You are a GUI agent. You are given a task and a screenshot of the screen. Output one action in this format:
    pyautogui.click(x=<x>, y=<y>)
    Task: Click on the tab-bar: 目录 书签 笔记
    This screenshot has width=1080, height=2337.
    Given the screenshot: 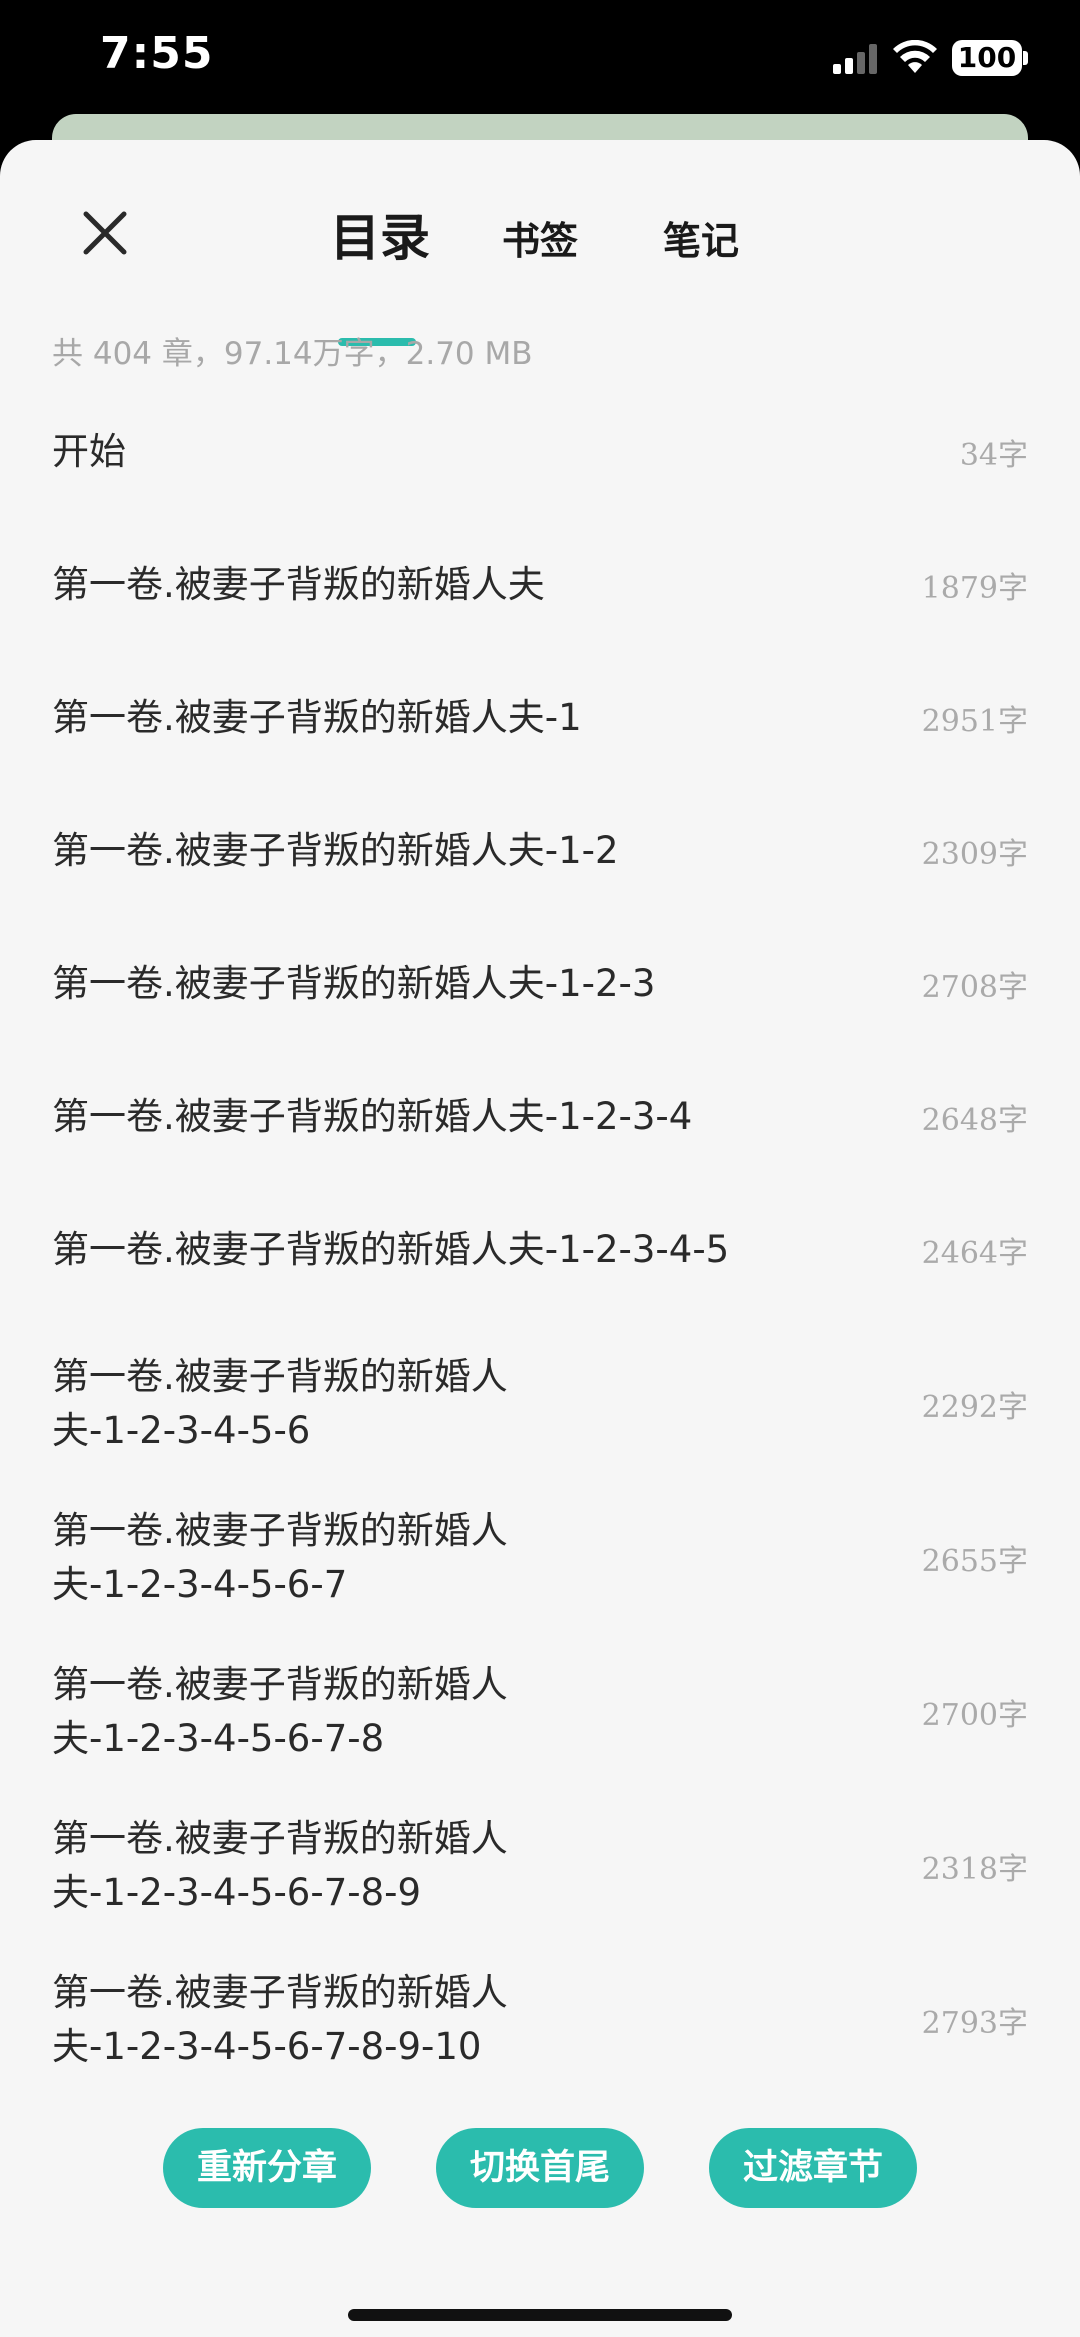 What is the action you would take?
    pyautogui.click(x=540, y=272)
    